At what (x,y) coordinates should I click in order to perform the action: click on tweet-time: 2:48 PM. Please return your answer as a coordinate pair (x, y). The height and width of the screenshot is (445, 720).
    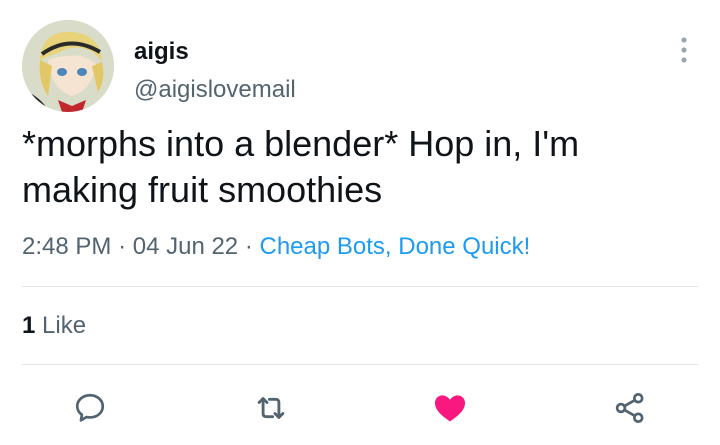
    Looking at the image, I should click on (66, 246).